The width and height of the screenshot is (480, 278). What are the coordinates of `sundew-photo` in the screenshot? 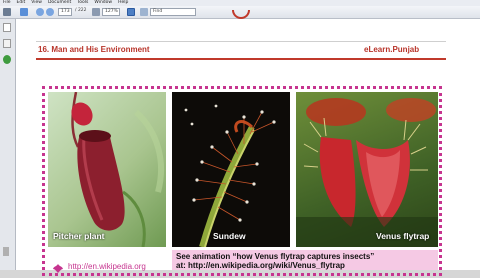 It's located at (231, 169).